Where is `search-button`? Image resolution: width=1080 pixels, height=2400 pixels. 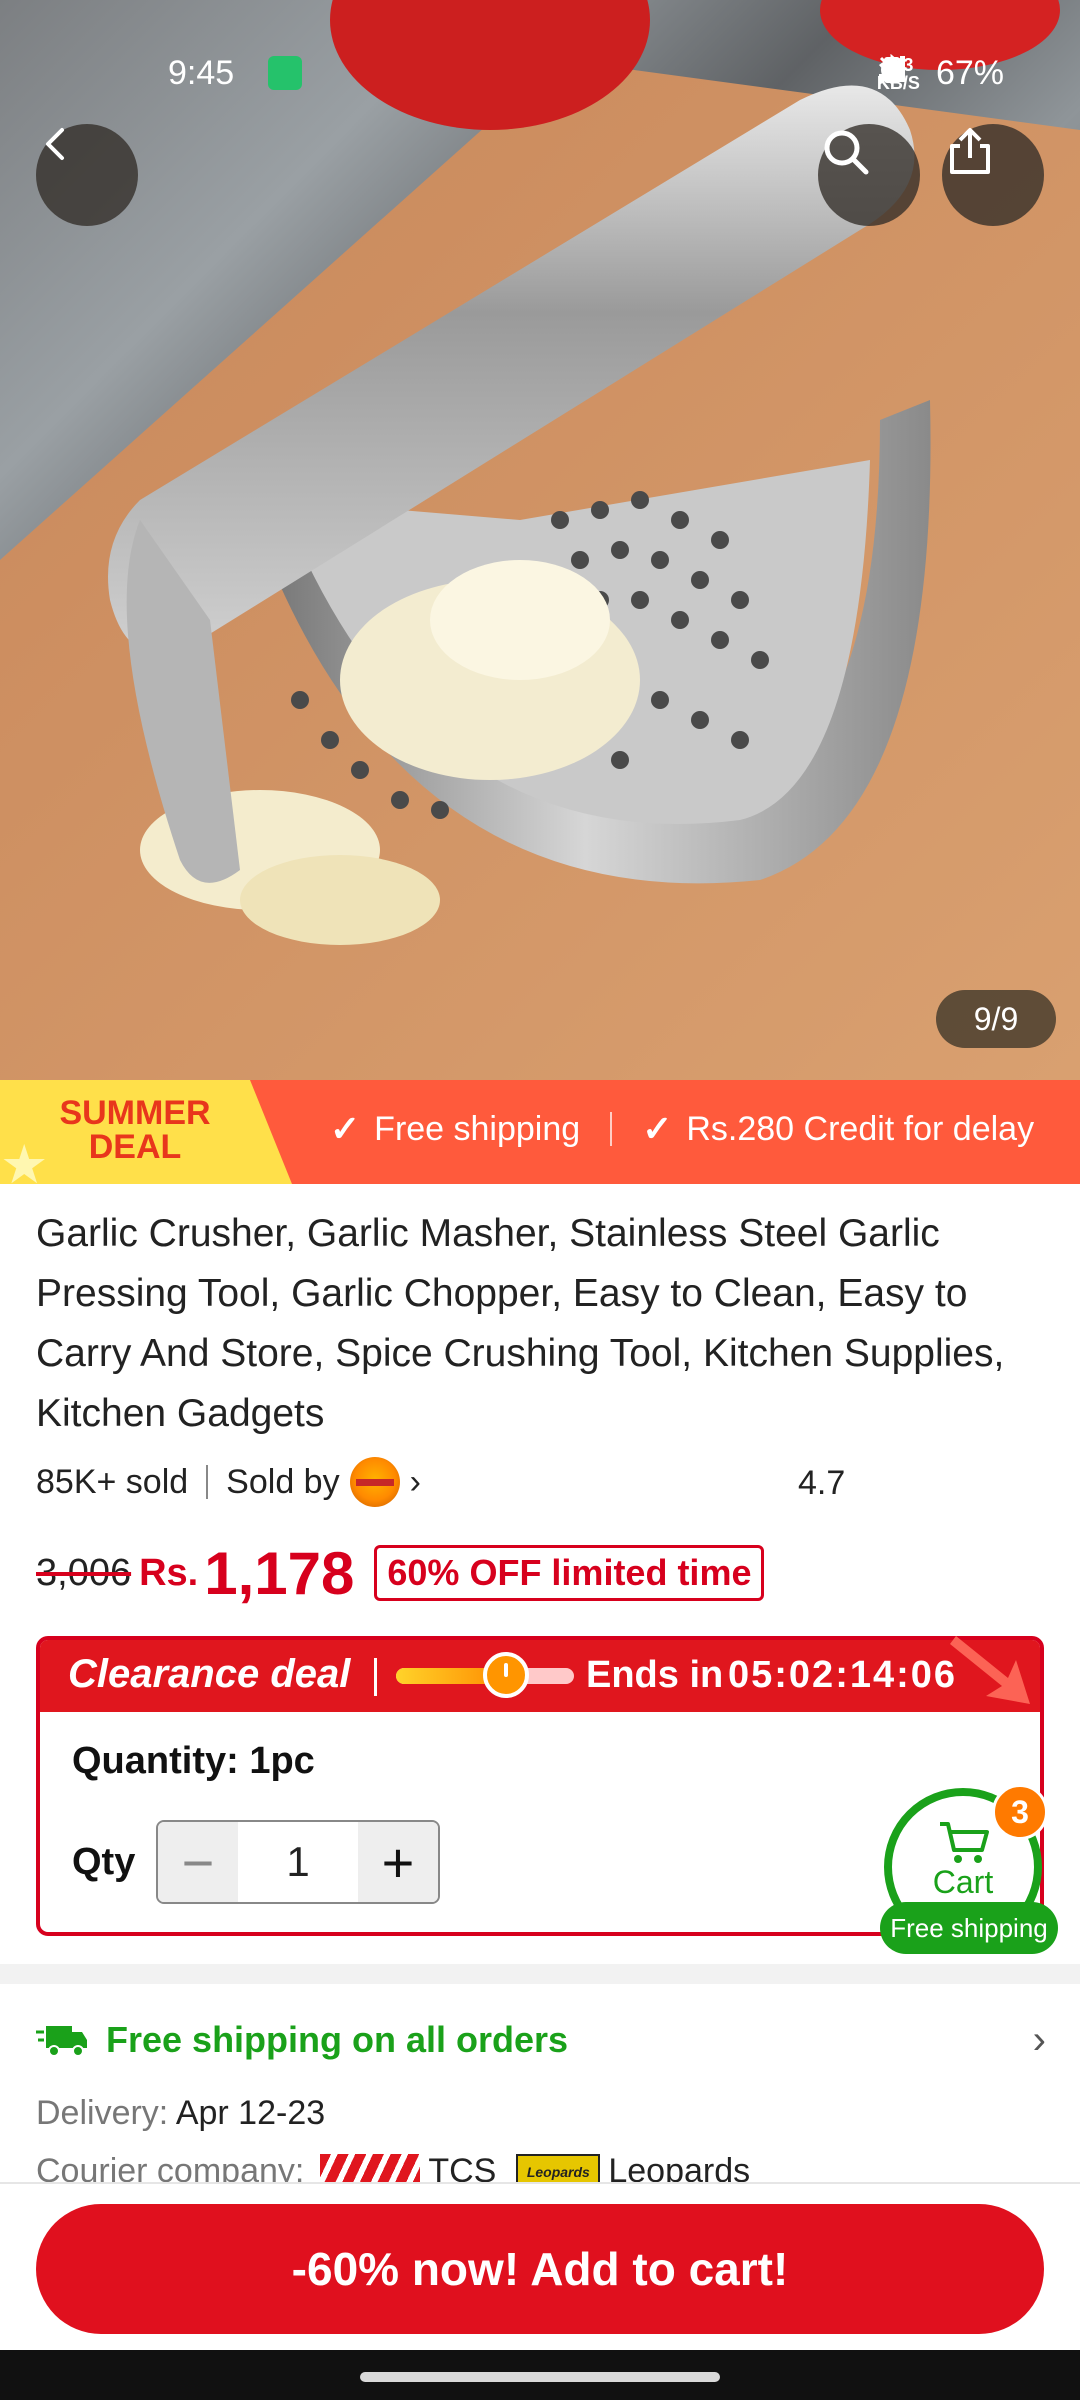
search-button is located at coordinates (869, 175).